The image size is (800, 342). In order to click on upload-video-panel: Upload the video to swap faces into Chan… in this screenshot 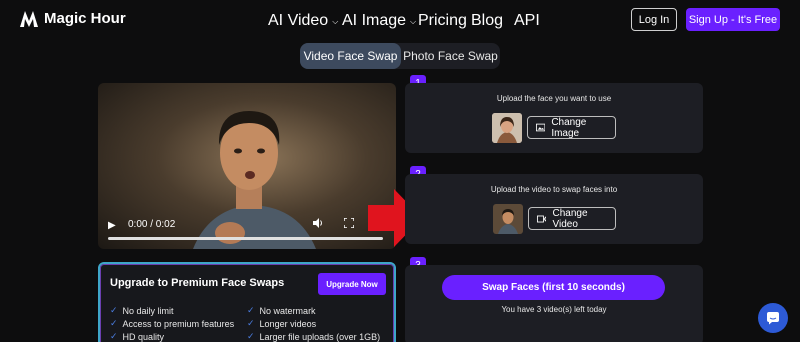, I will do `click(554, 209)`.